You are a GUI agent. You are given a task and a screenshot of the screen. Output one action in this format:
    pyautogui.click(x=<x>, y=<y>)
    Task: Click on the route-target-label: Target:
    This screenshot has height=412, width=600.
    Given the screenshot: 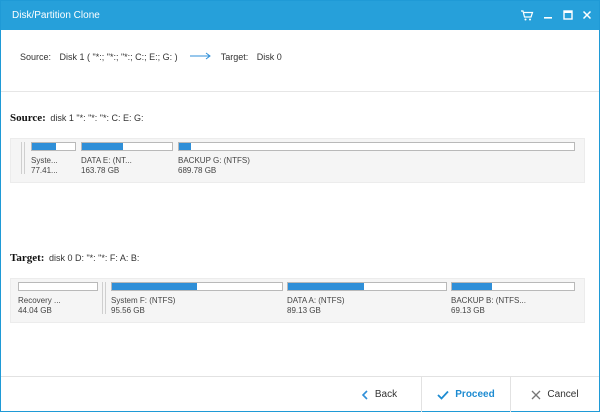 What is the action you would take?
    pyautogui.click(x=234, y=56)
    